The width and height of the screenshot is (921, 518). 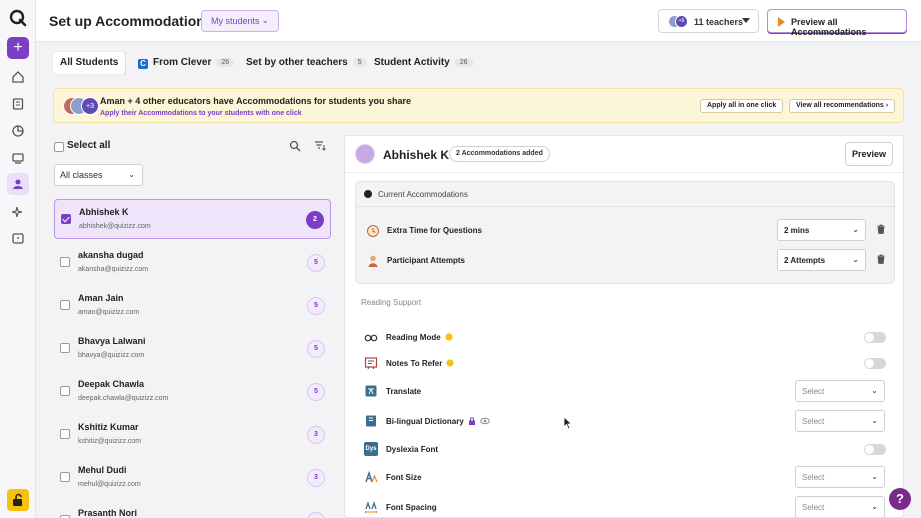 I want to click on participant-attempts-select: 2 Attempts ⌄, so click(x=821, y=260).